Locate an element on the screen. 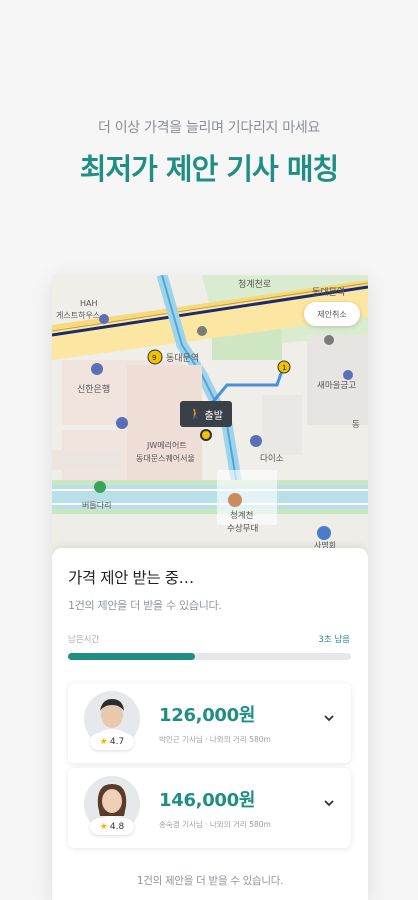  map-label-hah: HAH is located at coordinates (89, 303).